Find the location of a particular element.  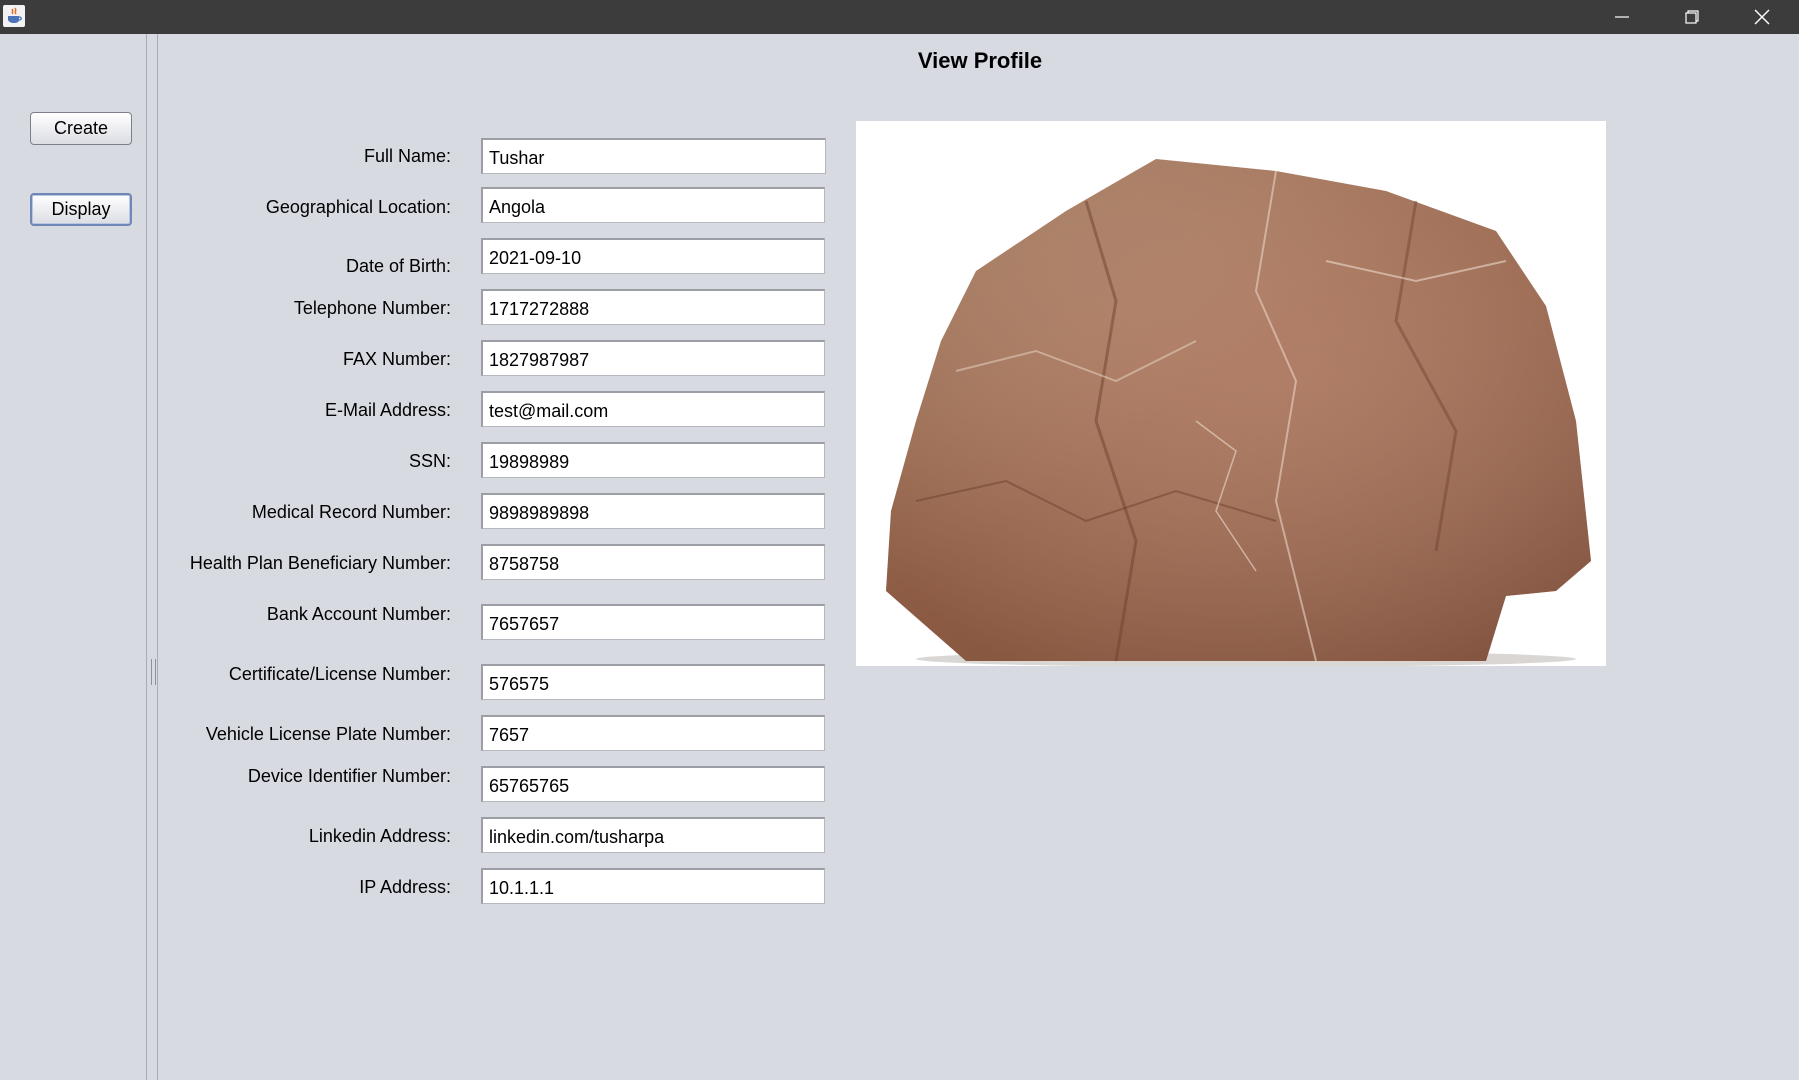

medical-record-number-field: 9898989898 is located at coordinates (653, 511).